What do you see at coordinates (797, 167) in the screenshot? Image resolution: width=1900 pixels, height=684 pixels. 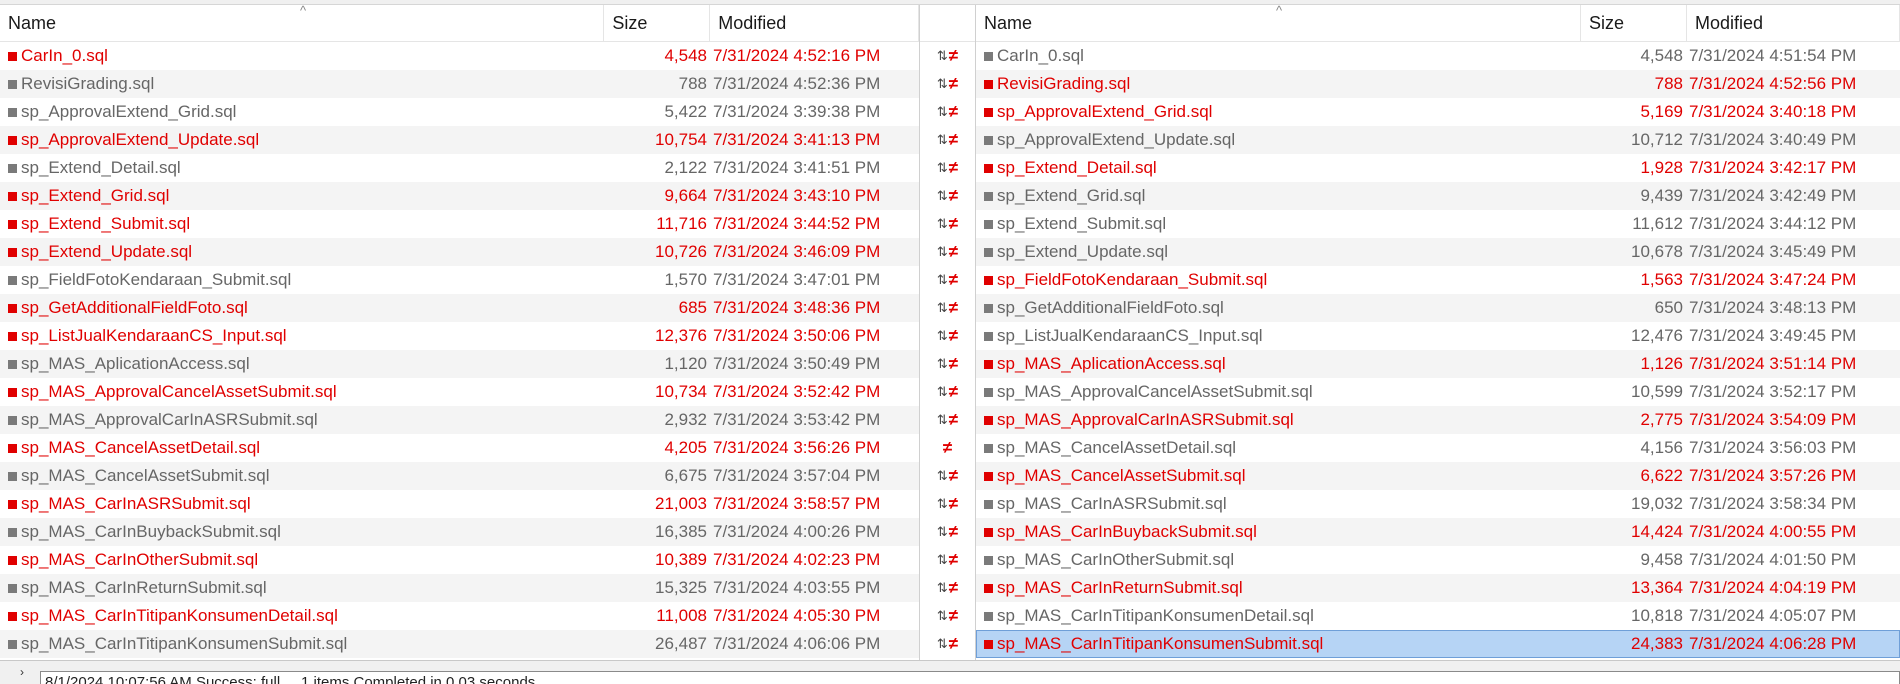 I see `file-modified: 7/31/2024 3:41:51 PM` at bounding box center [797, 167].